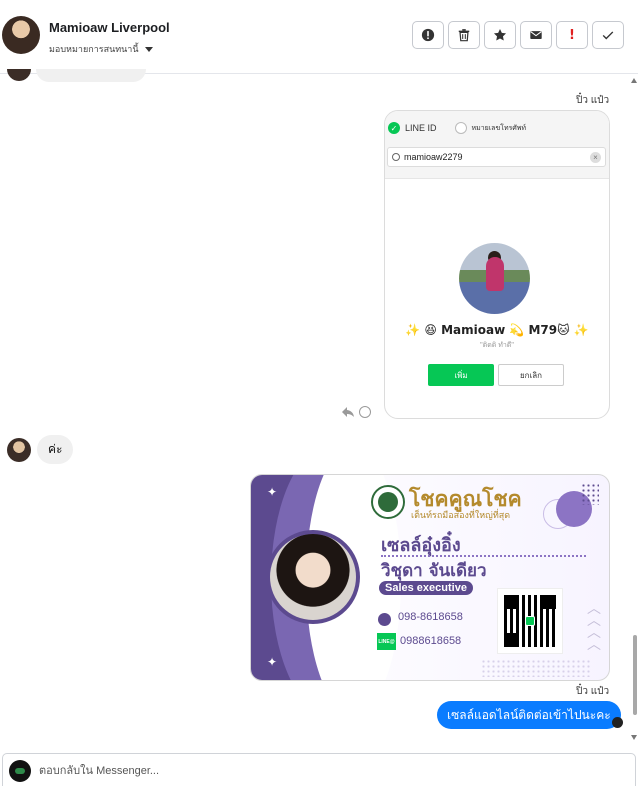 The height and width of the screenshot is (786, 638). What do you see at coordinates (461, 515) in the screenshot?
I see `brand-tagline: เต็นท์รถมือสองที่ใหญ่ที่สุด` at bounding box center [461, 515].